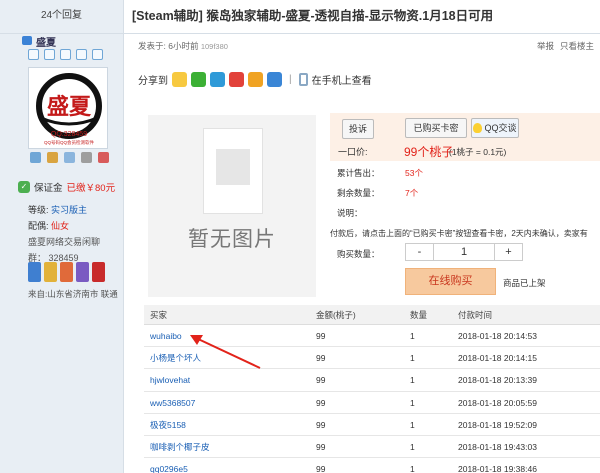  I want to click on share-bar: 分享到 | 在手机上查看, so click(255, 79).